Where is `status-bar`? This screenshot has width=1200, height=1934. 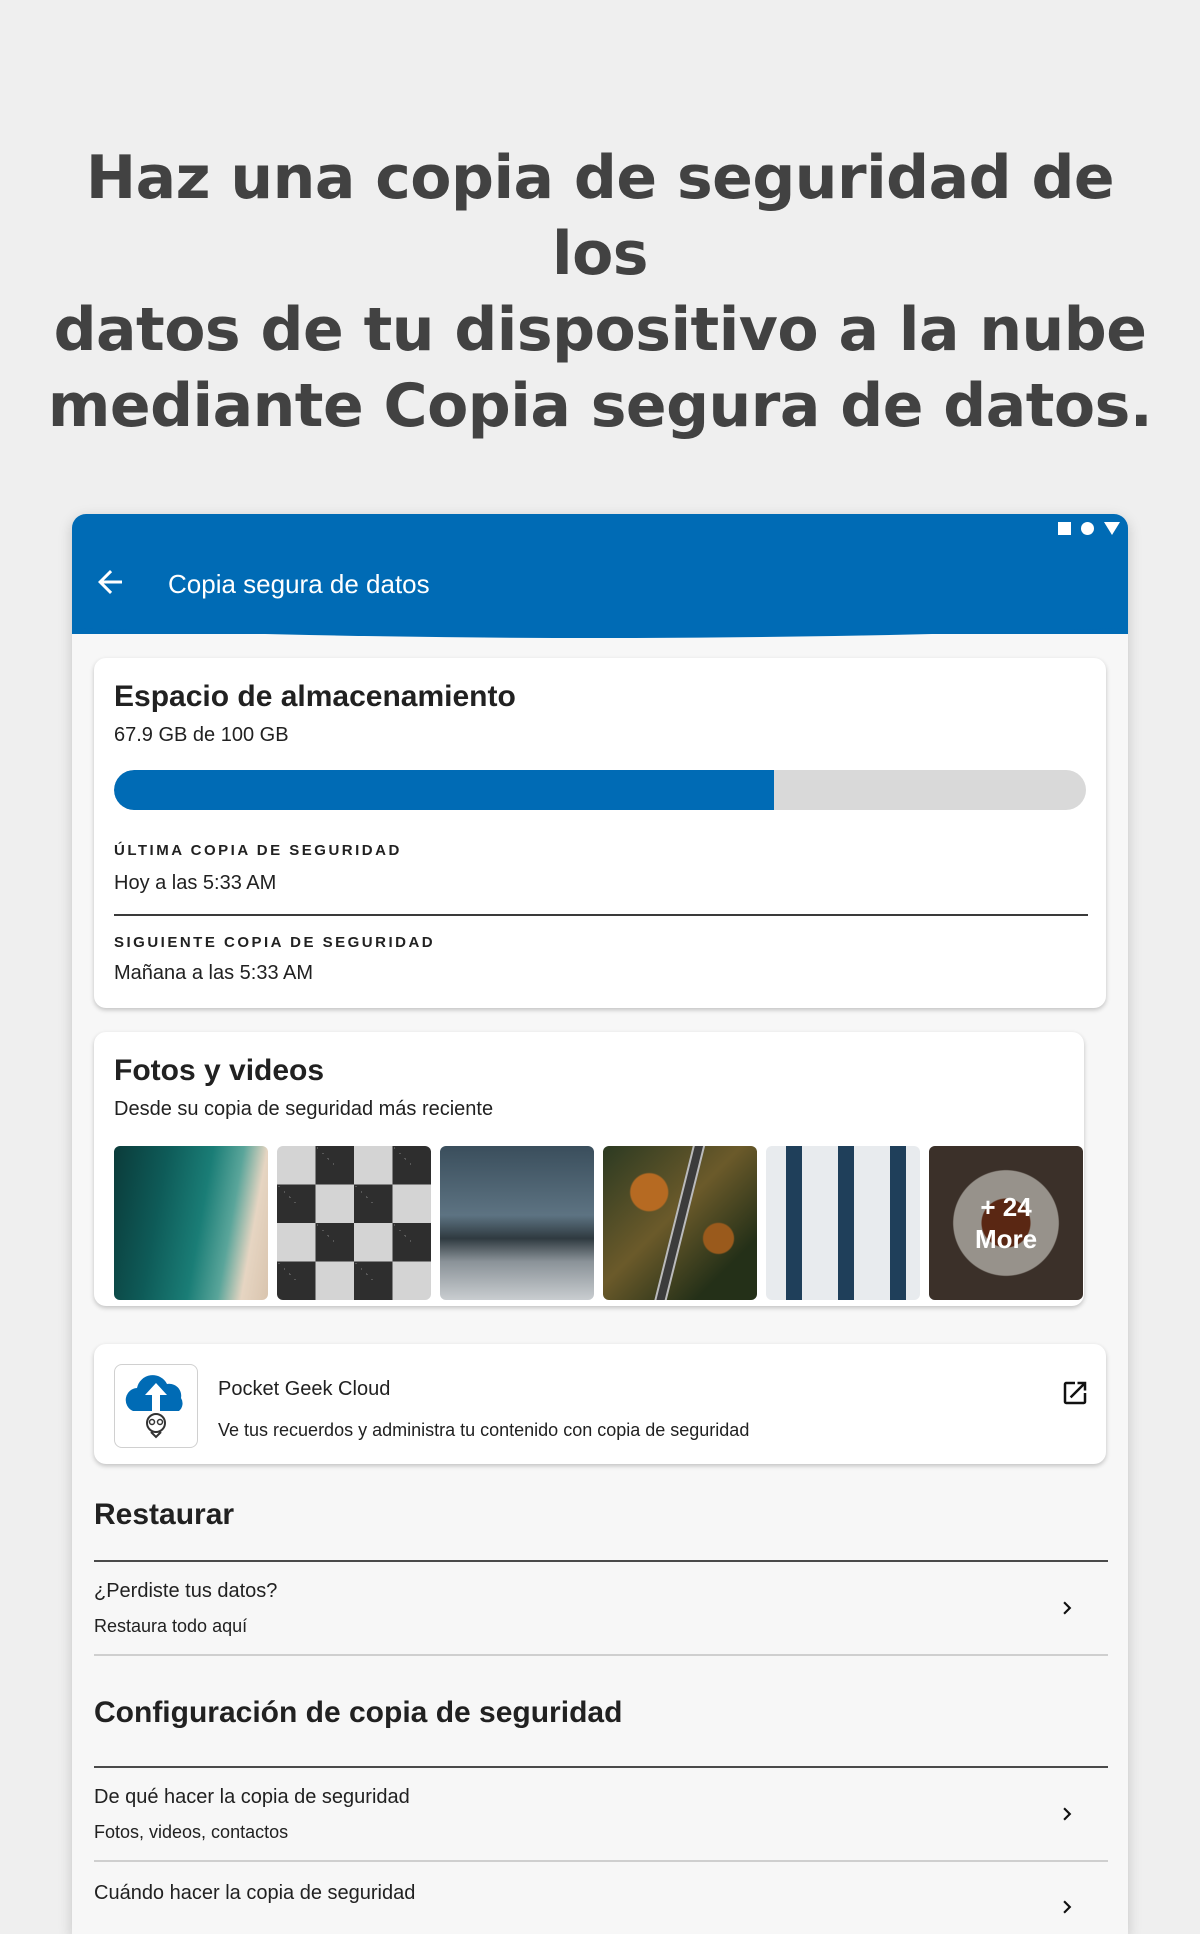 status-bar is located at coordinates (1089, 528).